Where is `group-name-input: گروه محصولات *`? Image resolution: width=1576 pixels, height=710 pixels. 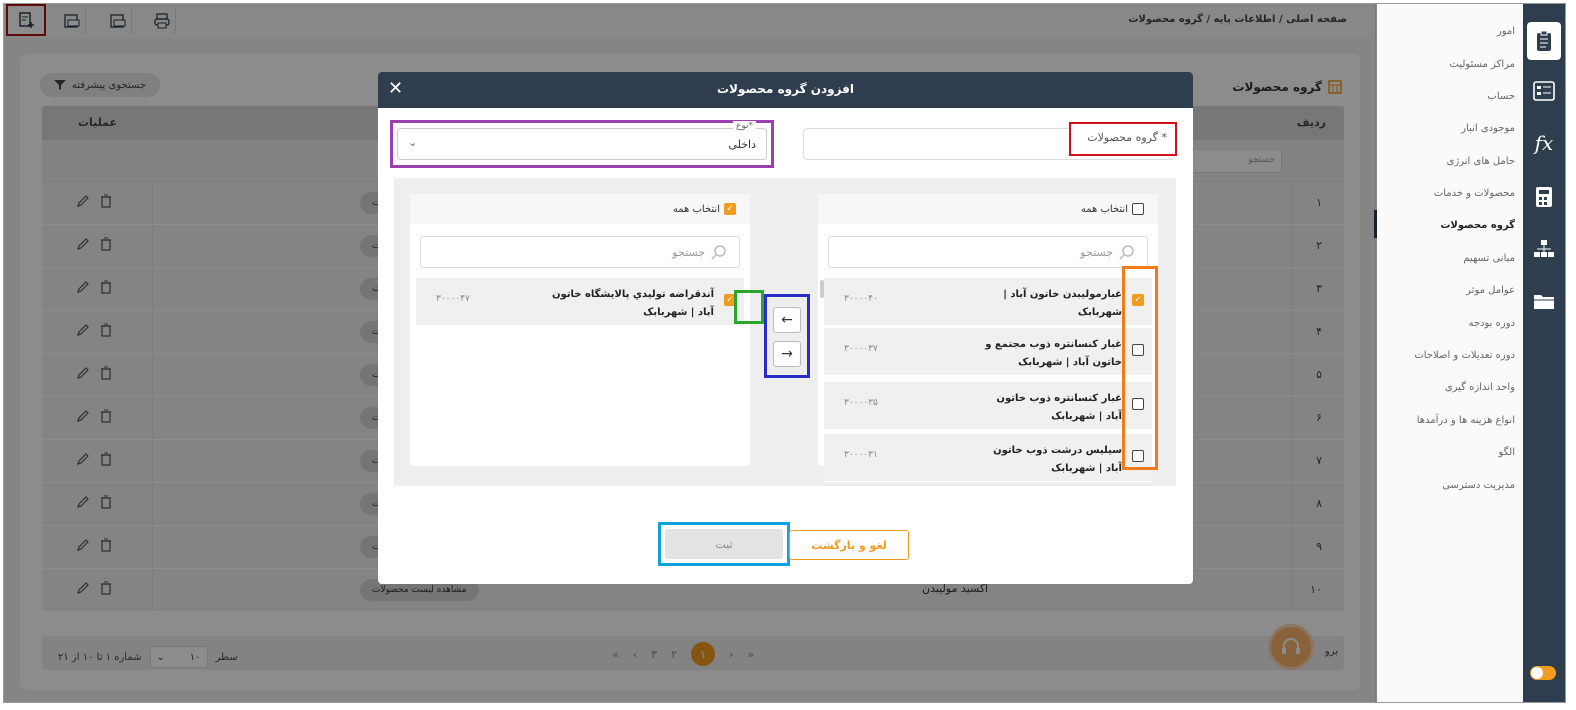 group-name-input: گروه محصولات * is located at coordinates (1123, 139).